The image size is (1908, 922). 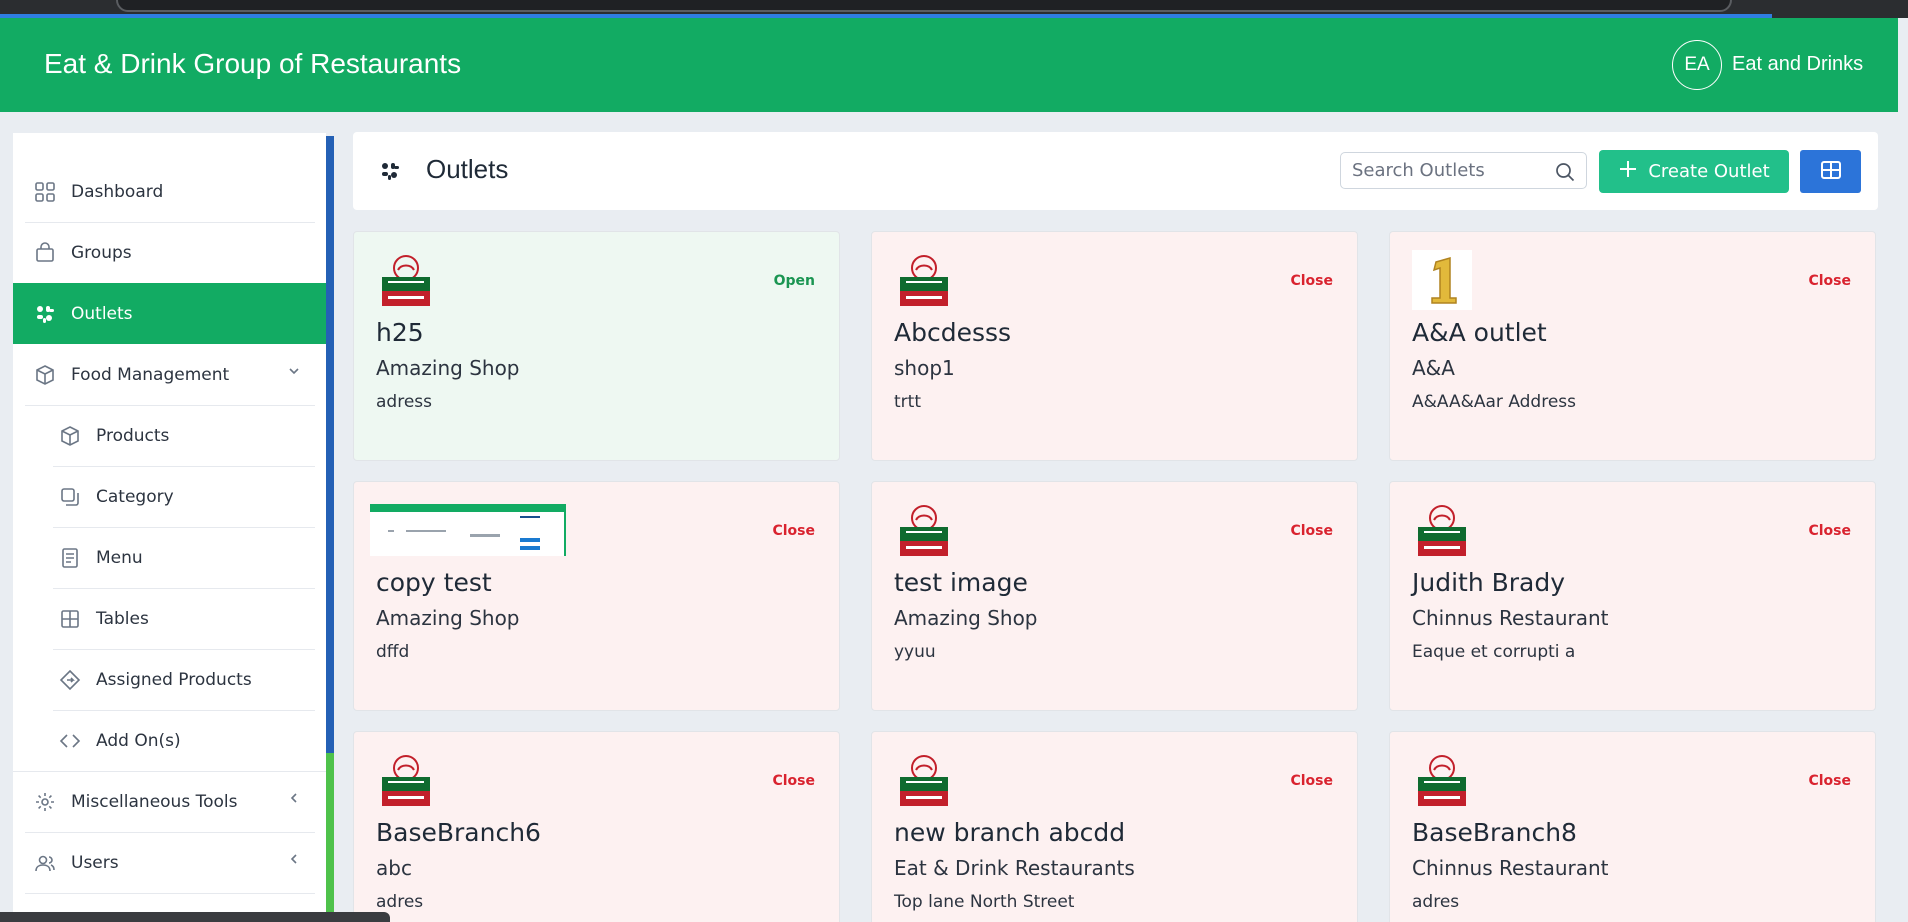 What do you see at coordinates (138, 740) in the screenshot?
I see `sidebar-item-label: Add On(s)` at bounding box center [138, 740].